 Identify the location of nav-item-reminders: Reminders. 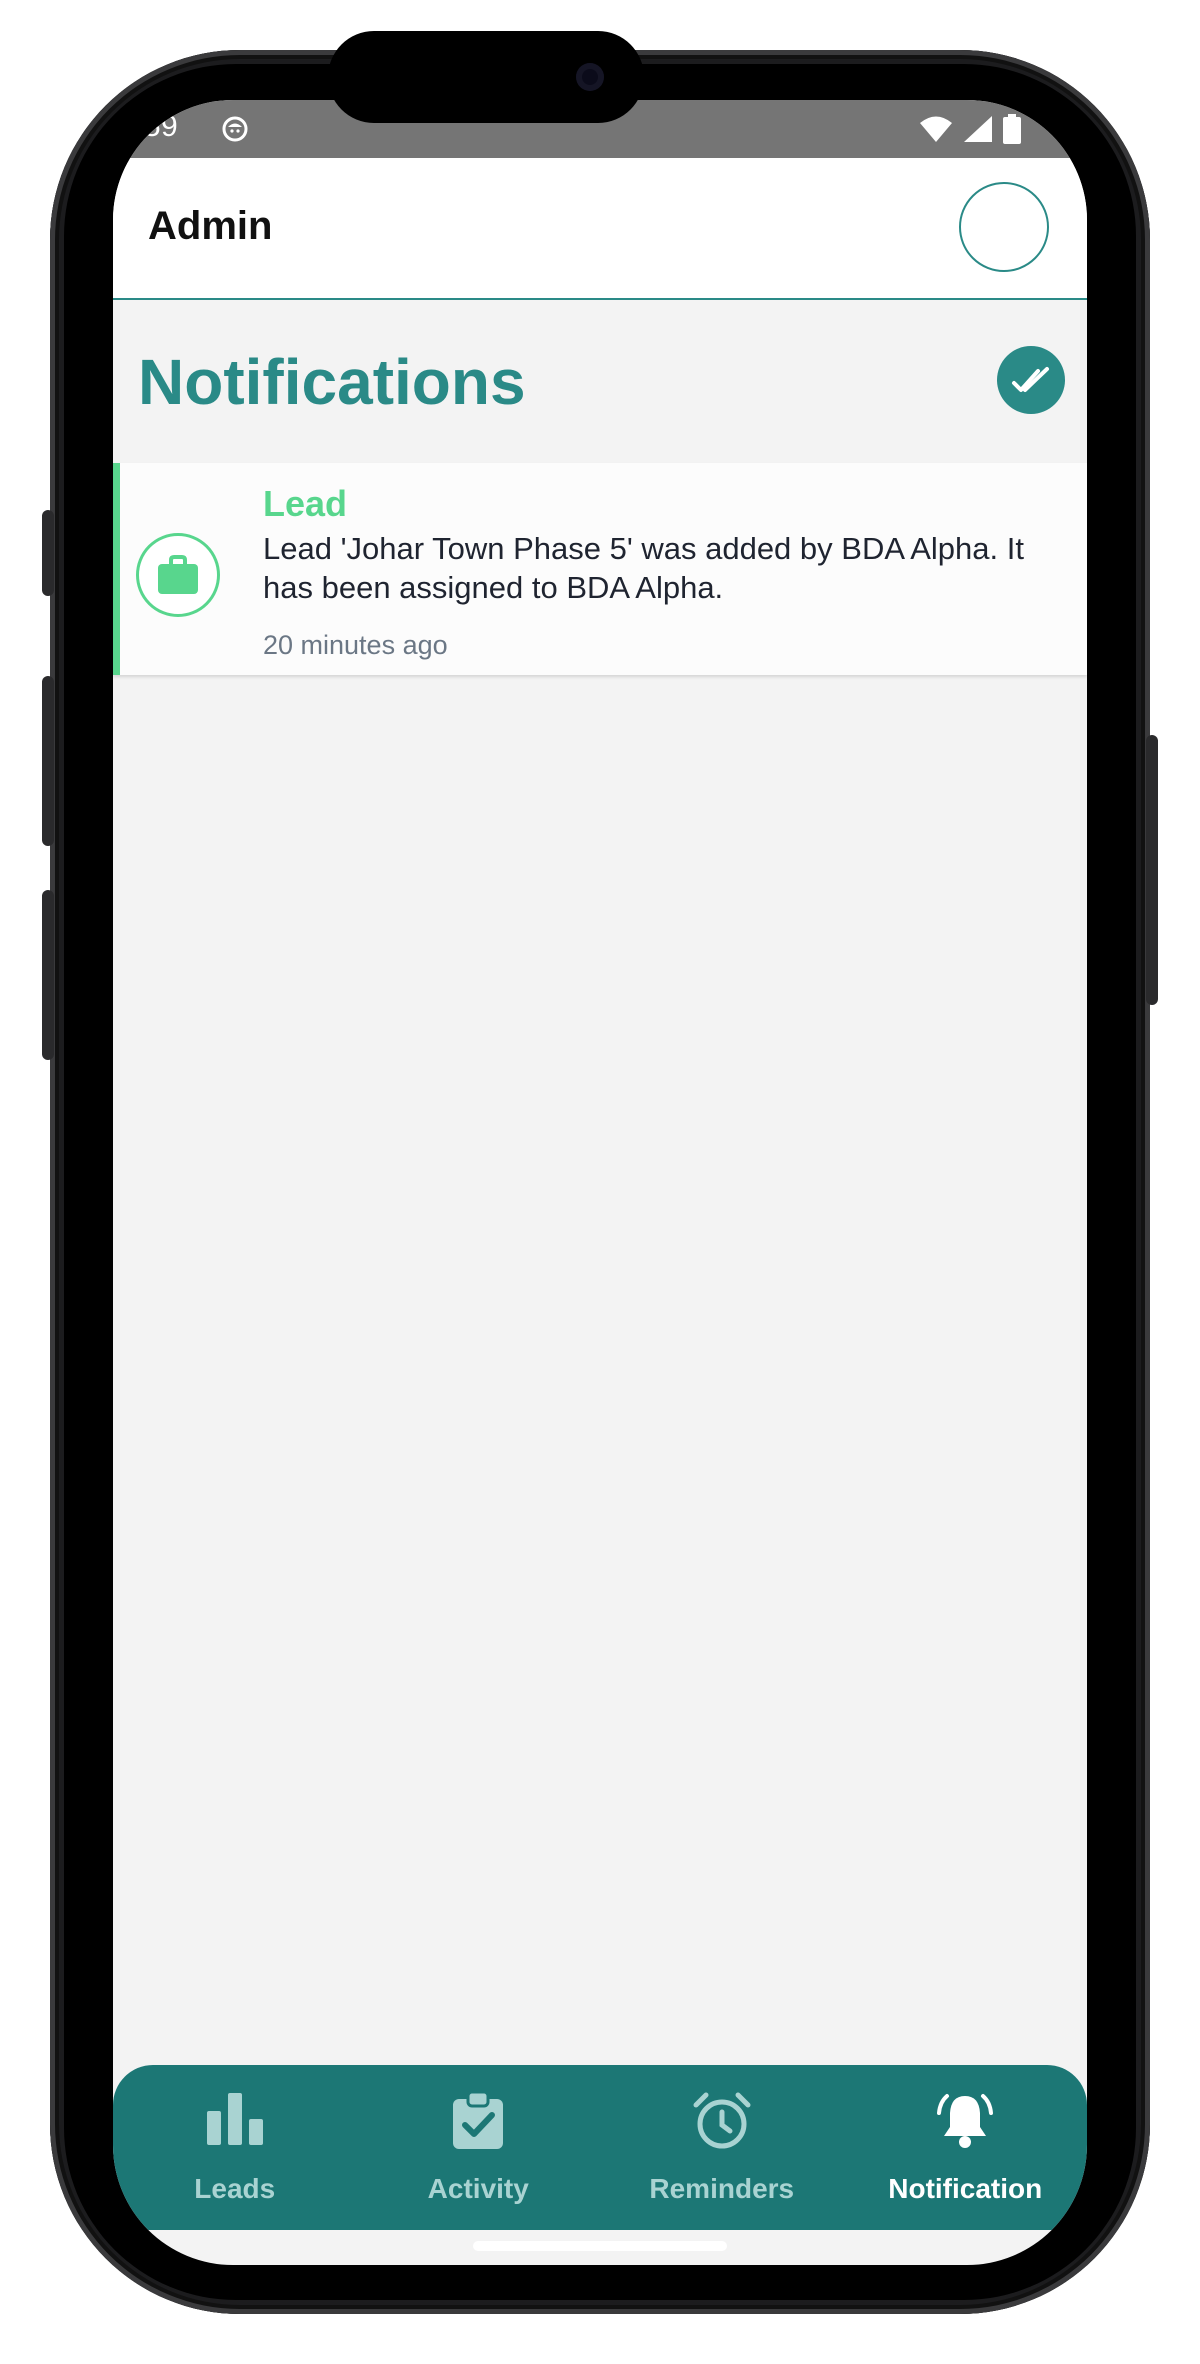
(722, 2147).